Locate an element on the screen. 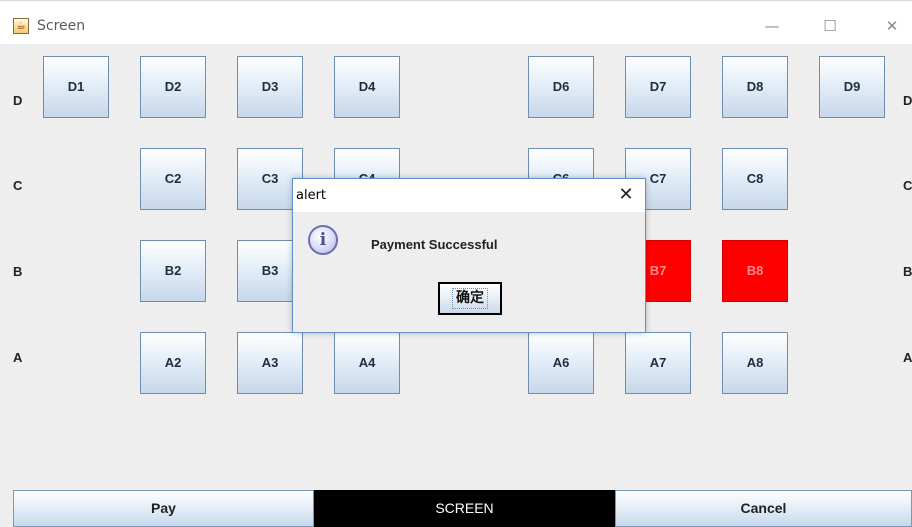 The height and width of the screenshot is (527, 912). seat-d9: D9 is located at coordinates (852, 87).